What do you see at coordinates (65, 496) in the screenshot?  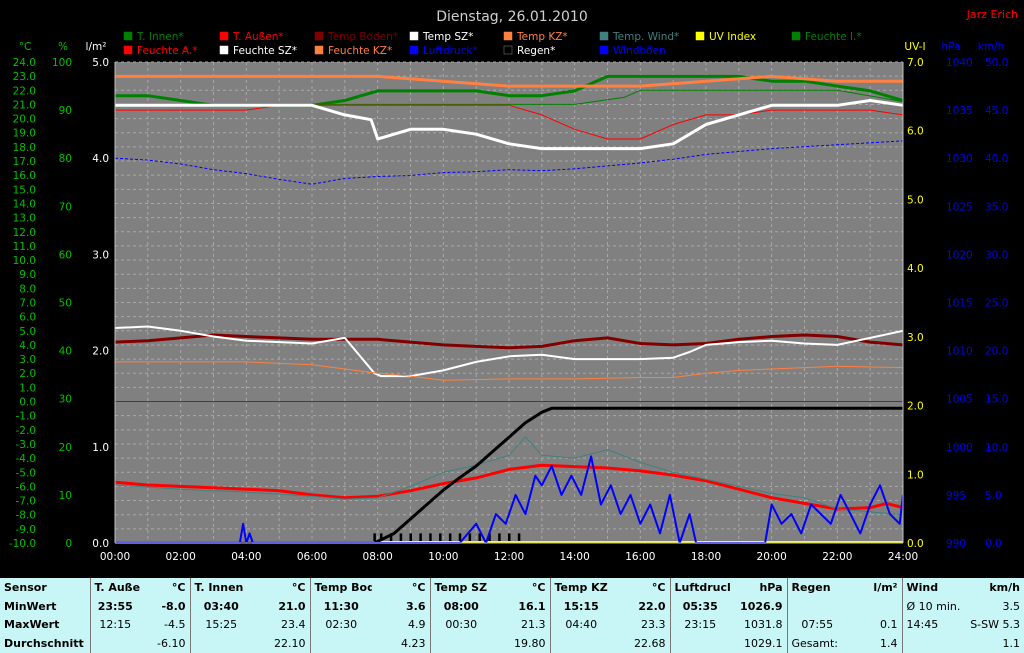 I see `tick-label-humidity: 10` at bounding box center [65, 496].